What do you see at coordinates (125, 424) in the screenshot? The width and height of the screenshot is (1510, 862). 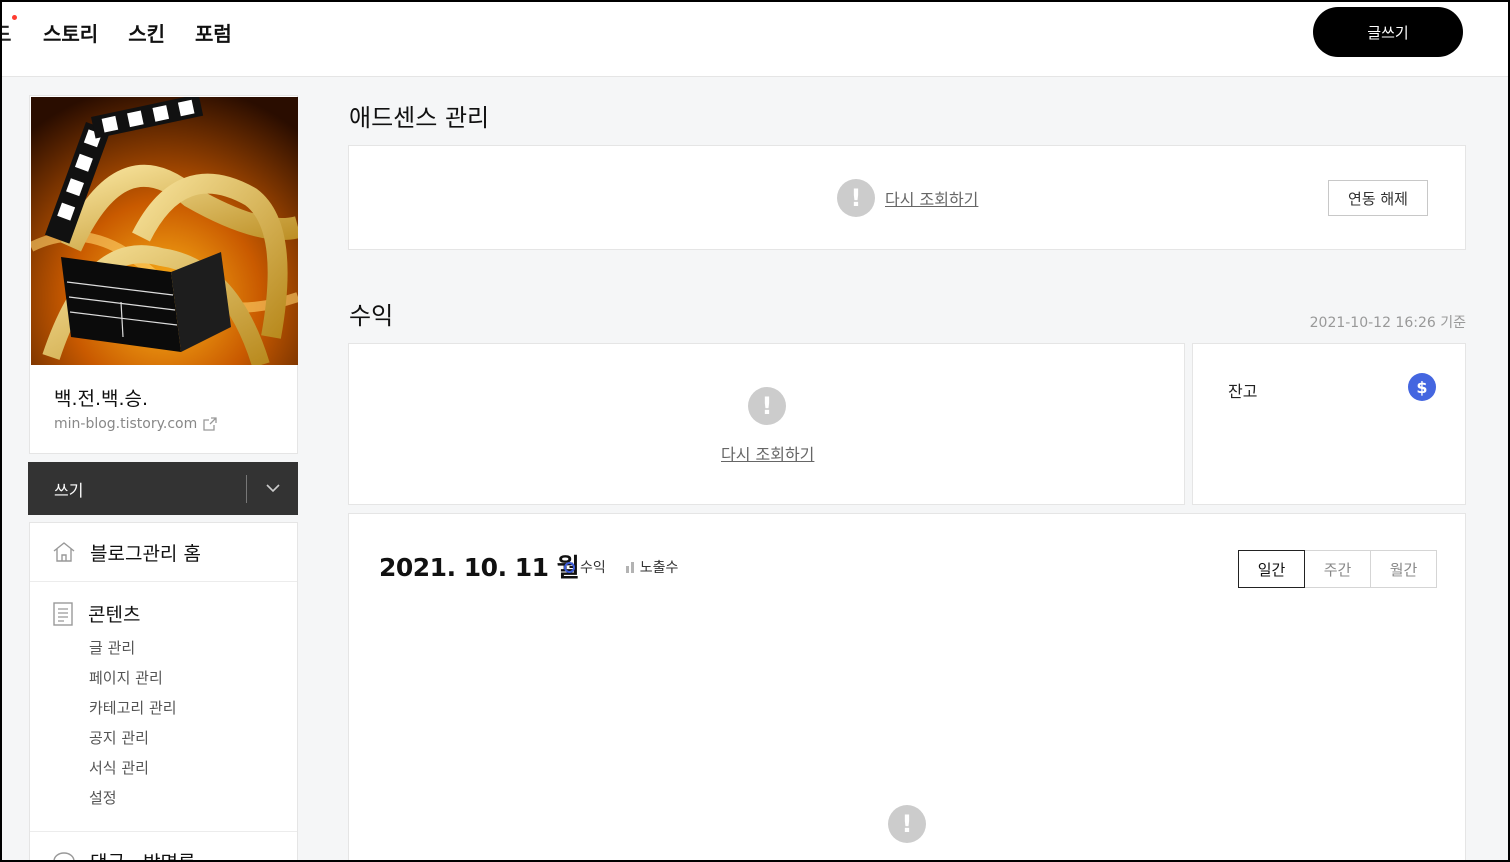 I see `blog-url-text: min-blog.tistory.com` at bounding box center [125, 424].